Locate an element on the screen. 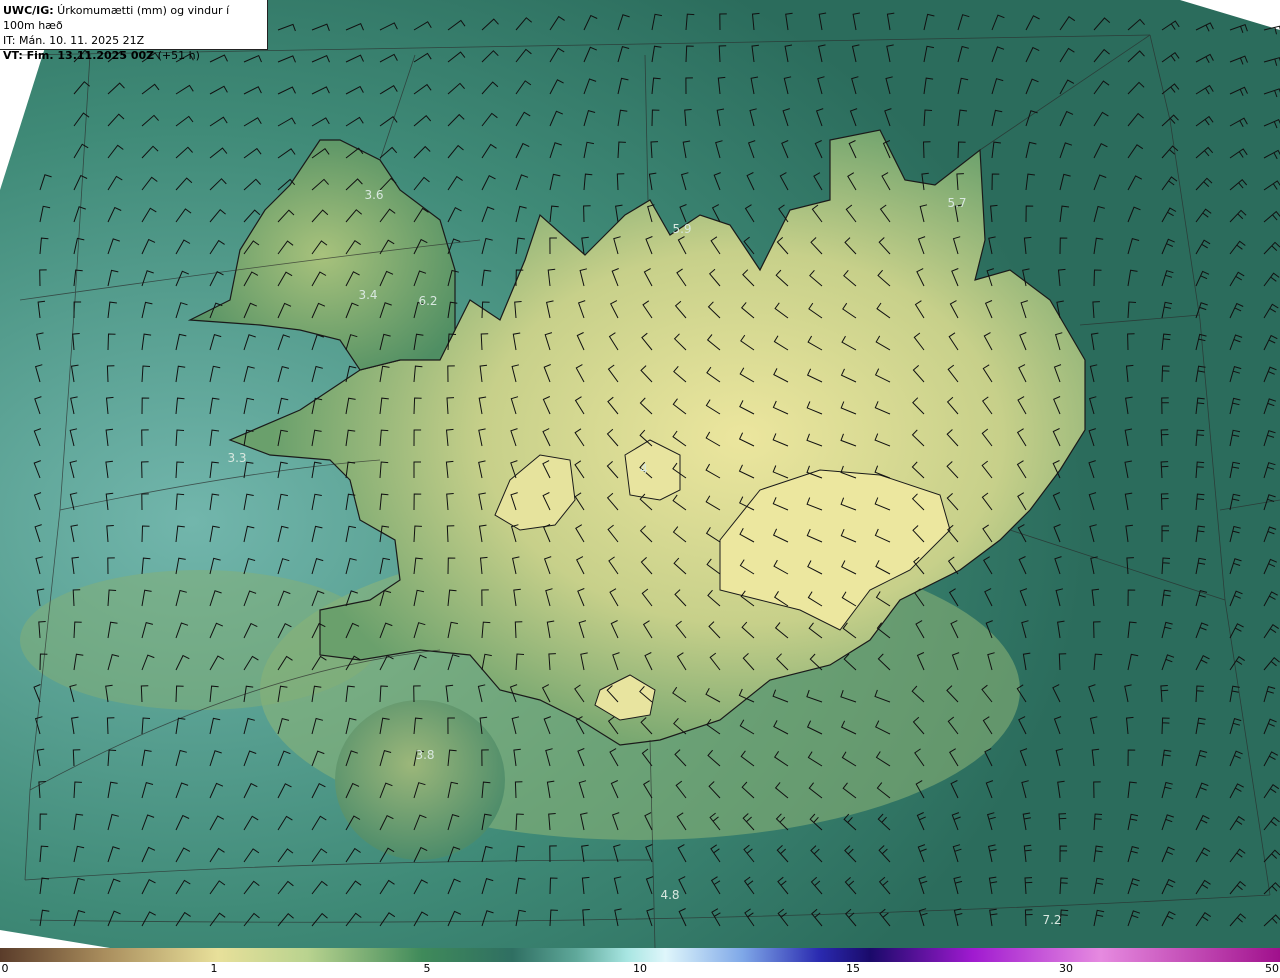 This screenshot has width=1280, height=978. max-value-label: 6.2 is located at coordinates (428, 301).